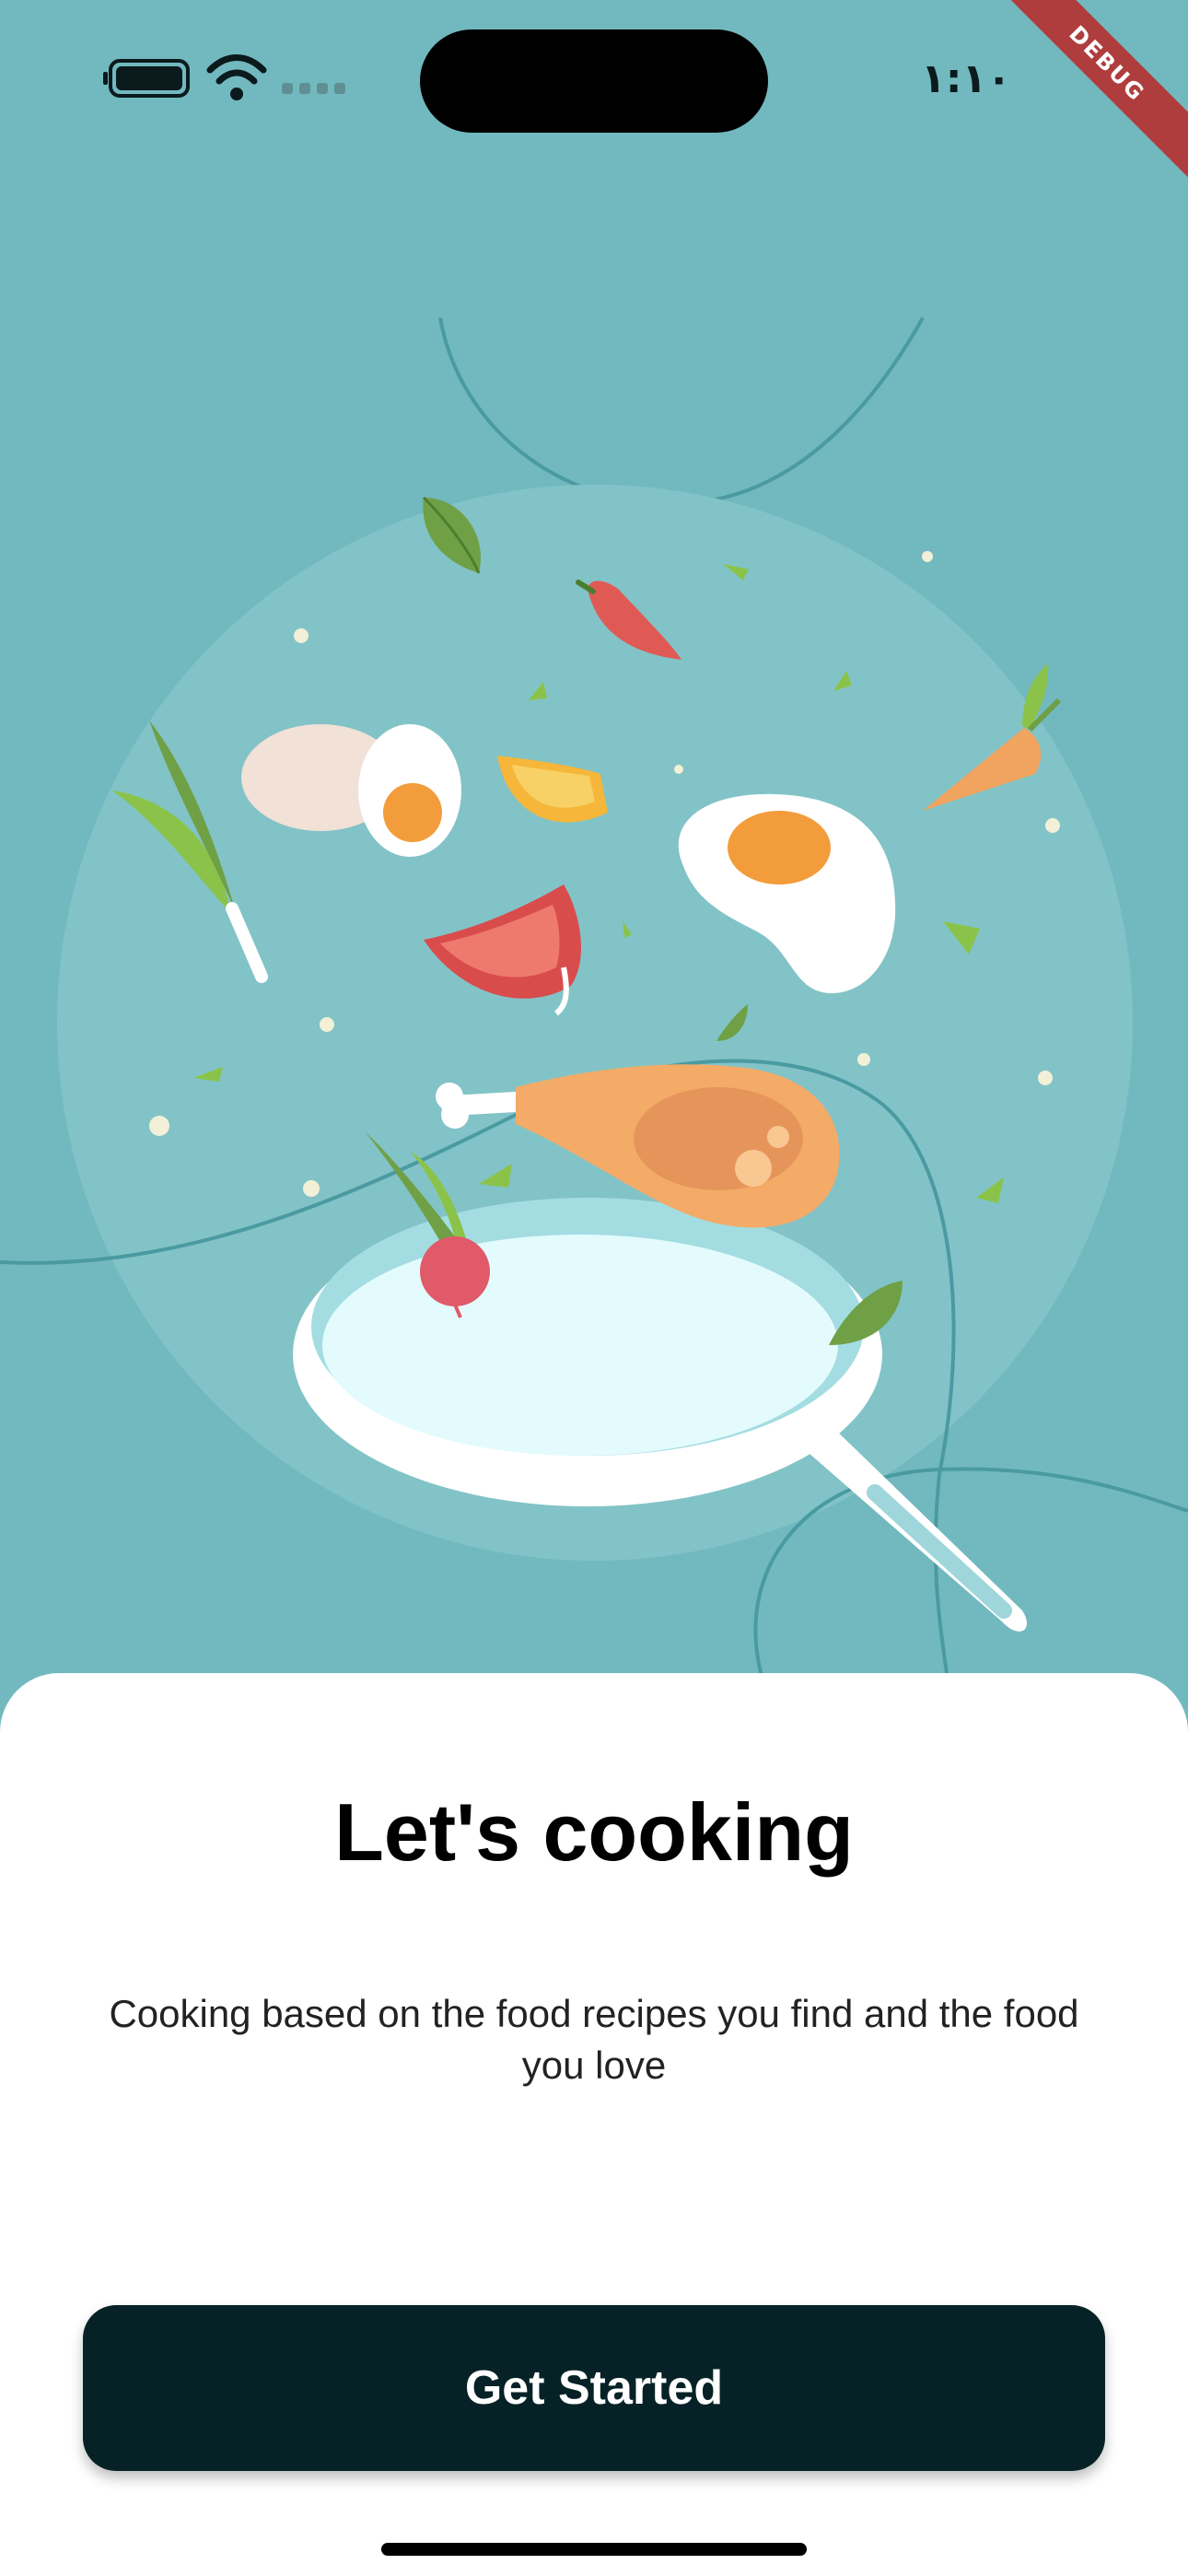 The height and width of the screenshot is (2576, 1188). What do you see at coordinates (236, 77) in the screenshot?
I see `wifi-icon` at bounding box center [236, 77].